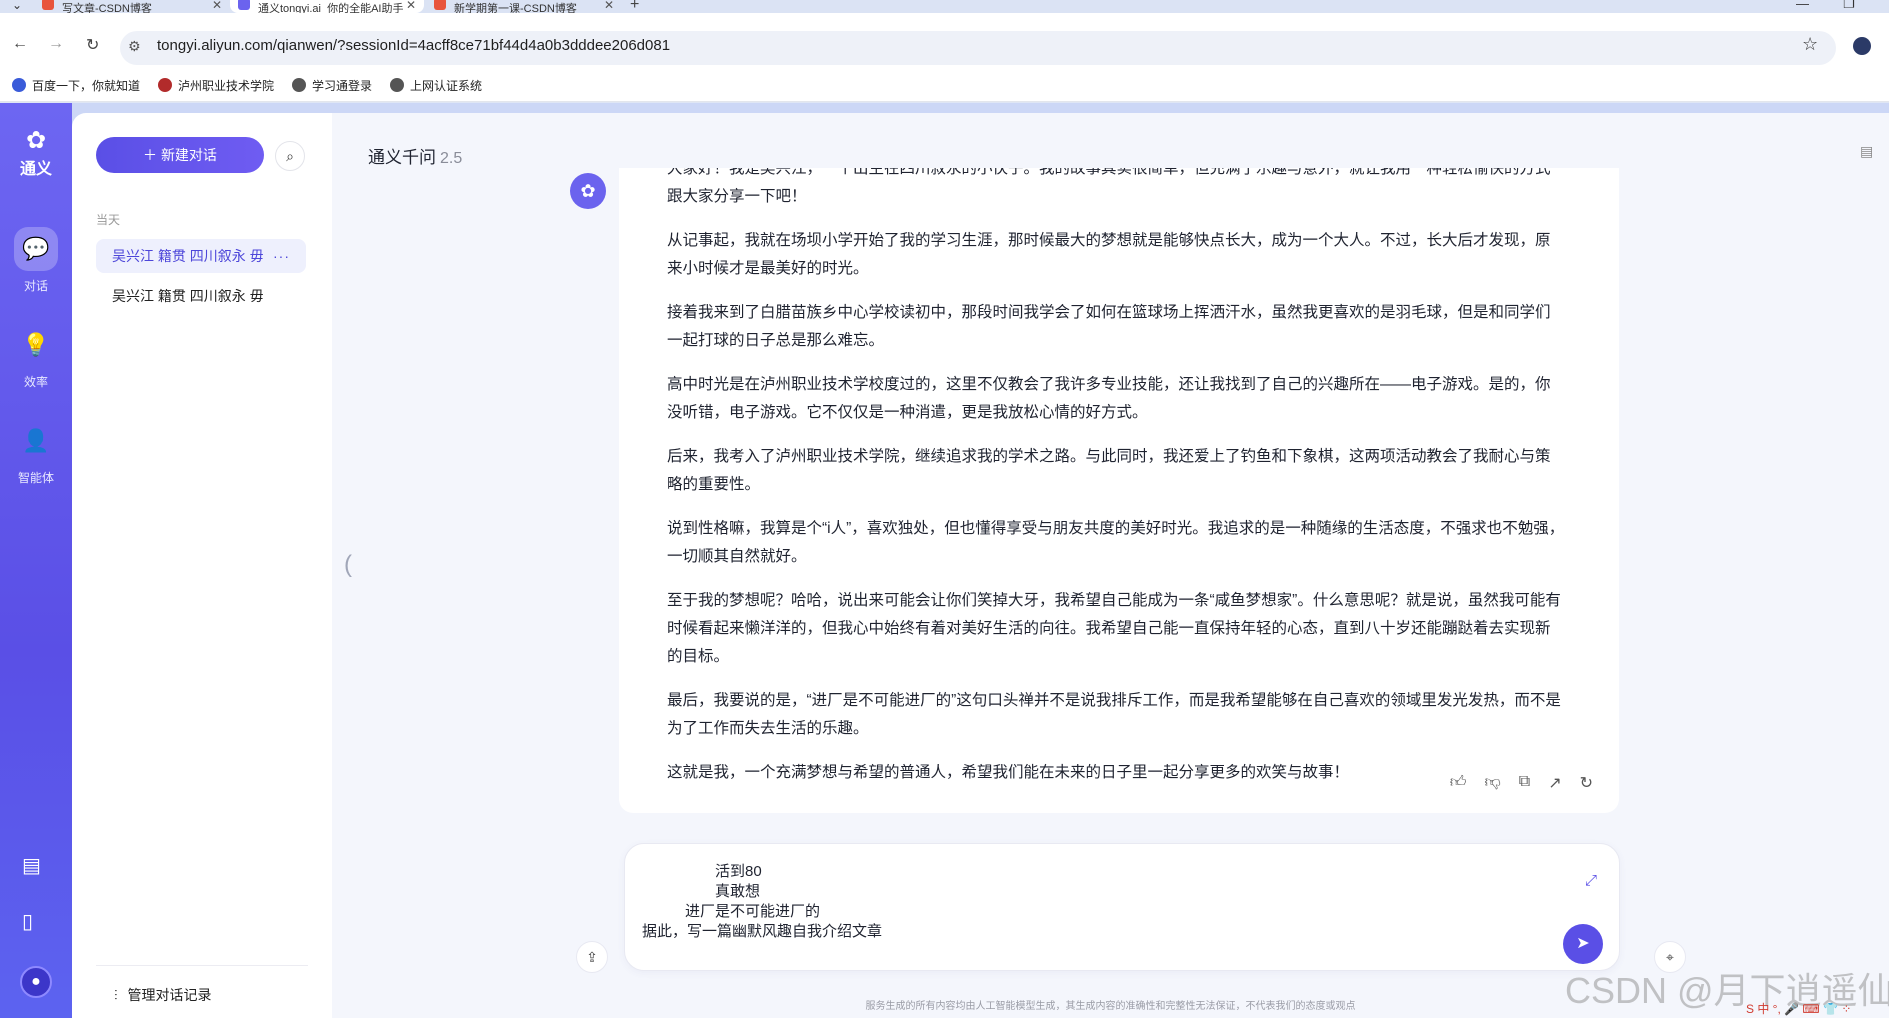 Image resolution: width=1889 pixels, height=1018 pixels. Describe the element at coordinates (1862, 46) in the screenshot. I see `profile-avatar-icon` at that location.